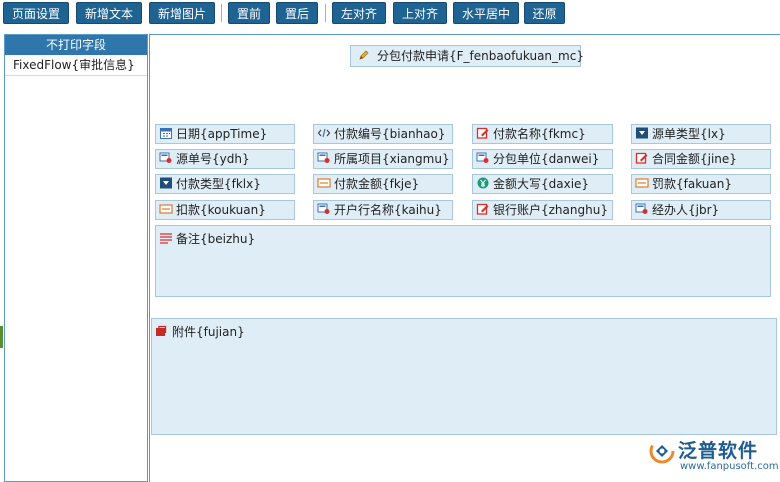 Image resolution: width=780 pixels, height=482 pixels. I want to click on align-left-button: 左对齐, so click(359, 13).